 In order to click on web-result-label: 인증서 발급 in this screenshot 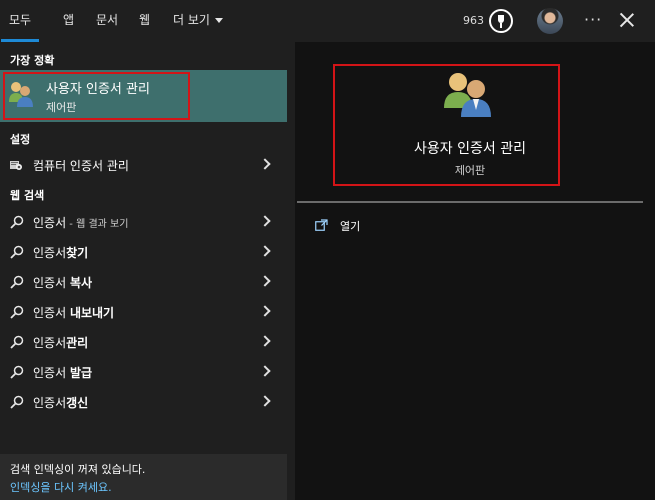, I will do `click(62, 372)`.